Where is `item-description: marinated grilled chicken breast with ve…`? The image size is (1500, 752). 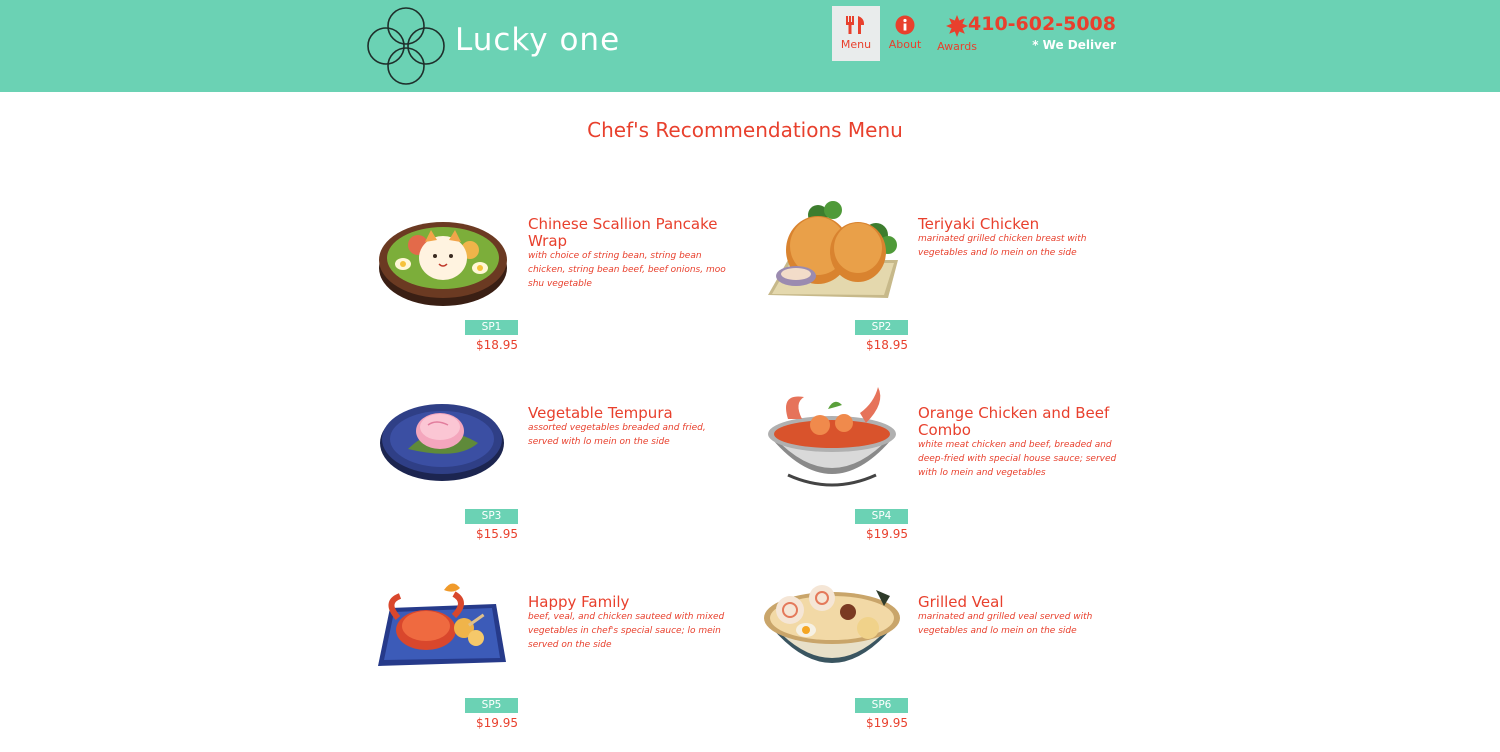 item-description: marinated grilled chicken breast with ve… is located at coordinates (1002, 246).